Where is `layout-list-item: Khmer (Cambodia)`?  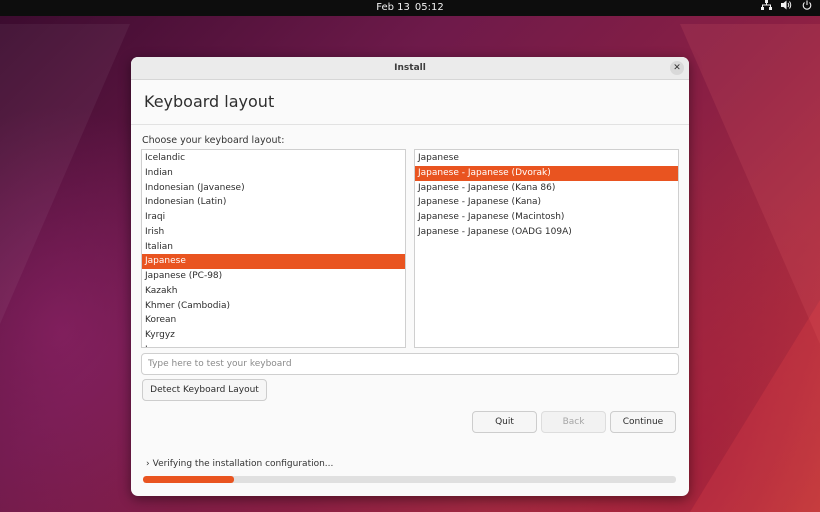 layout-list-item: Khmer (Cambodia) is located at coordinates (273, 306).